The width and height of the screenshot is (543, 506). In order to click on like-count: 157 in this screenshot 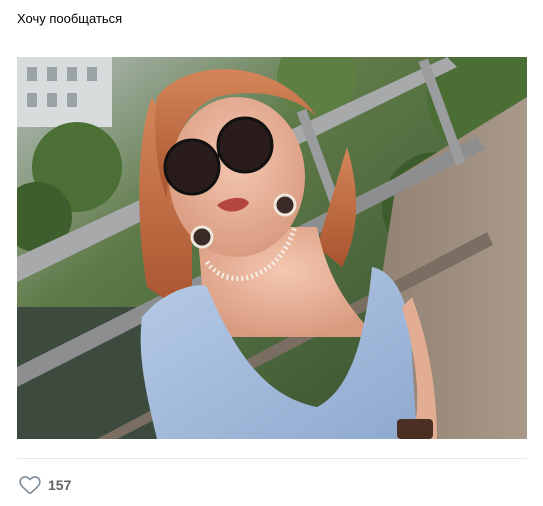, I will do `click(60, 485)`.